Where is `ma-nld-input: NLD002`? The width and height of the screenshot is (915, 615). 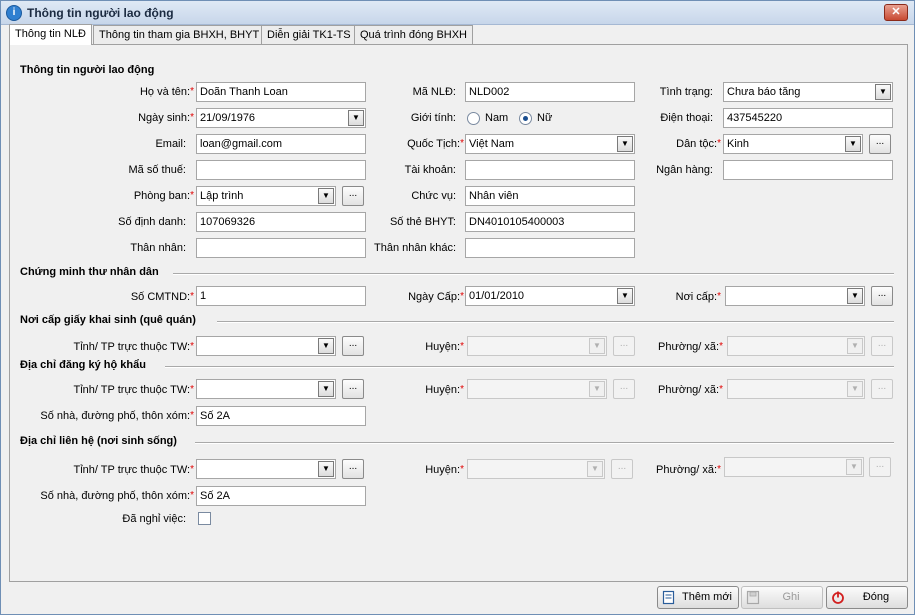 ma-nld-input: NLD002 is located at coordinates (550, 92).